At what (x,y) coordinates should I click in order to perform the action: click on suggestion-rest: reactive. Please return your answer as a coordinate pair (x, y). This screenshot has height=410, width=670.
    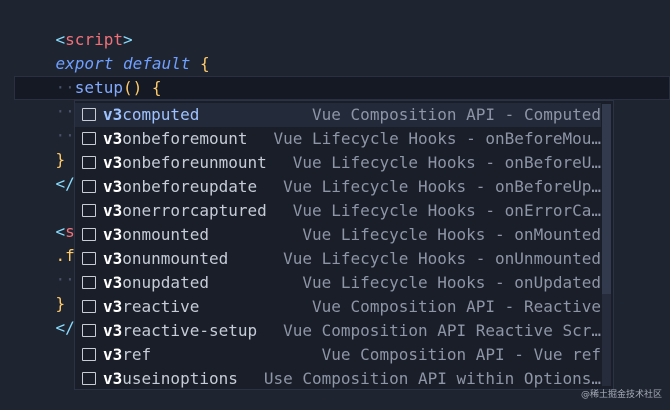
    Looking at the image, I should click on (161, 306).